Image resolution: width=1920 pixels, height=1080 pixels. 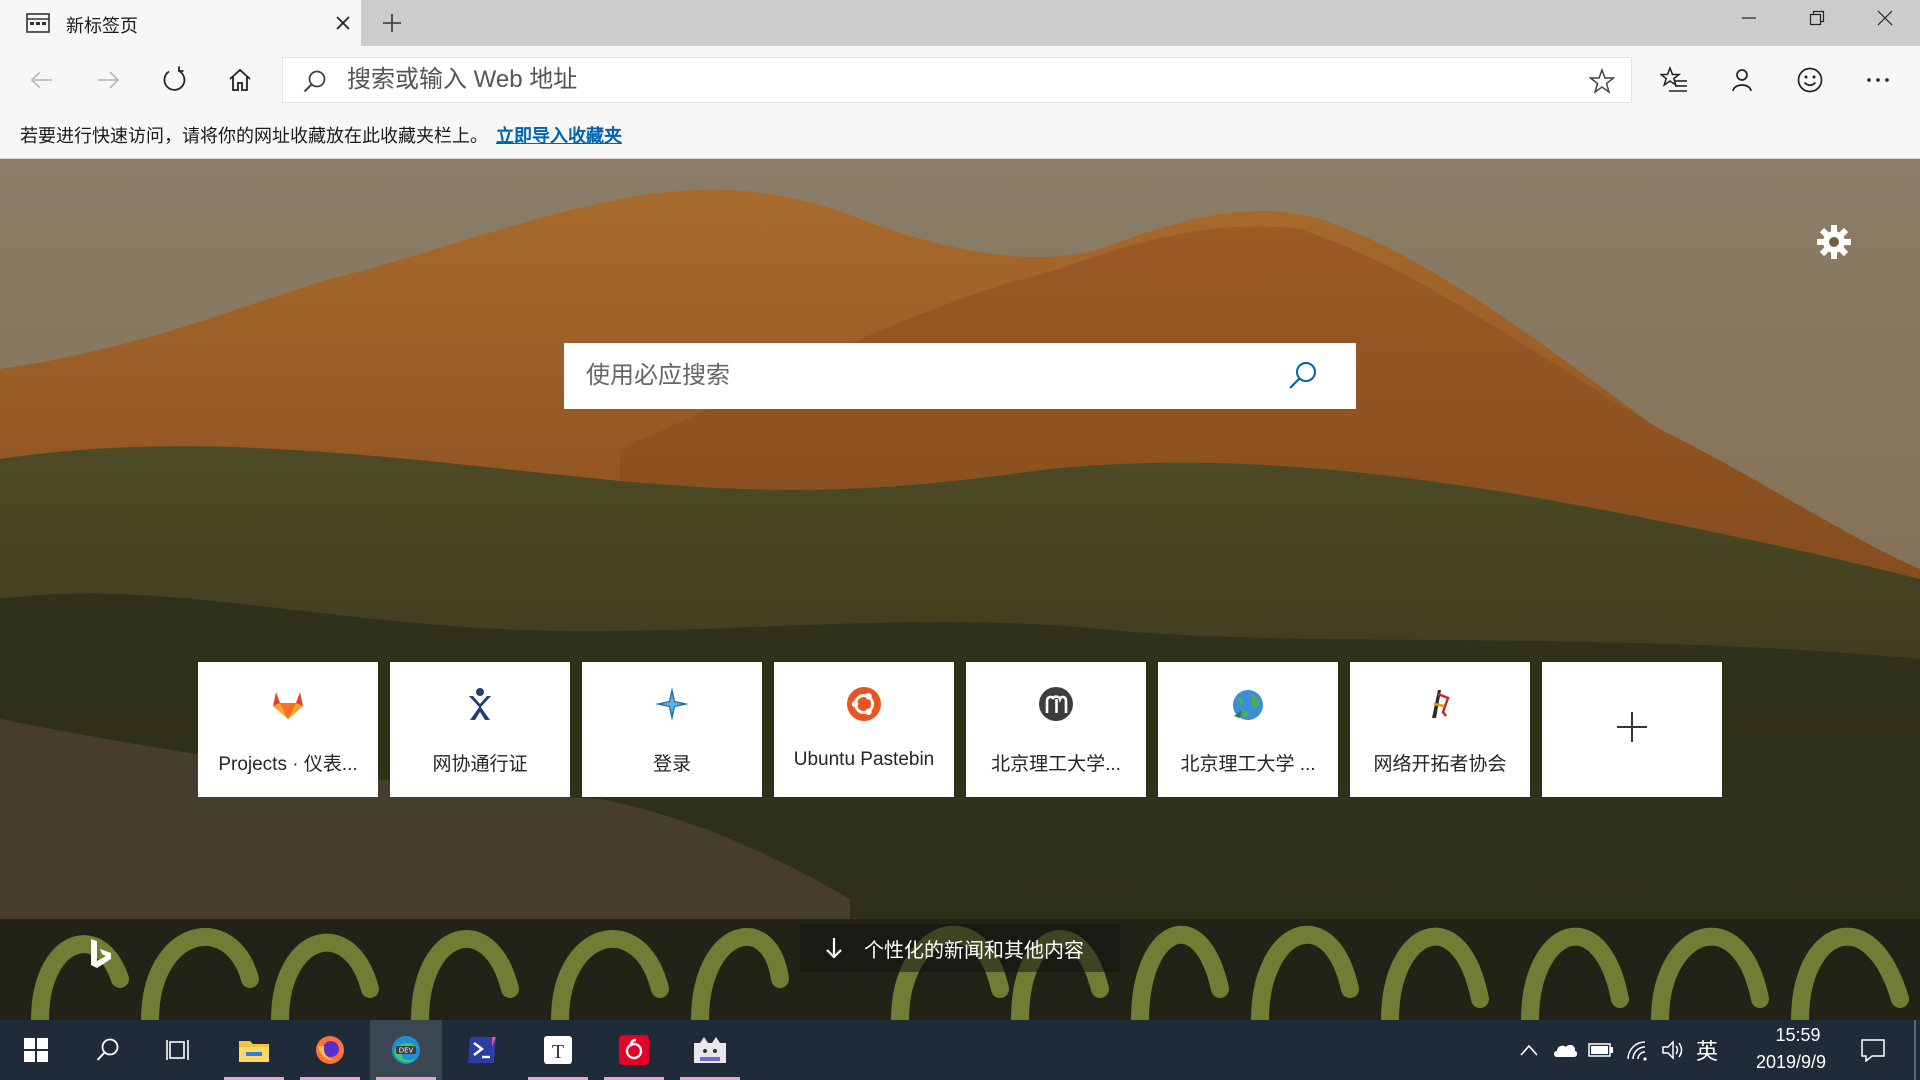 I want to click on feedback-smiley-icon, so click(x=1810, y=80).